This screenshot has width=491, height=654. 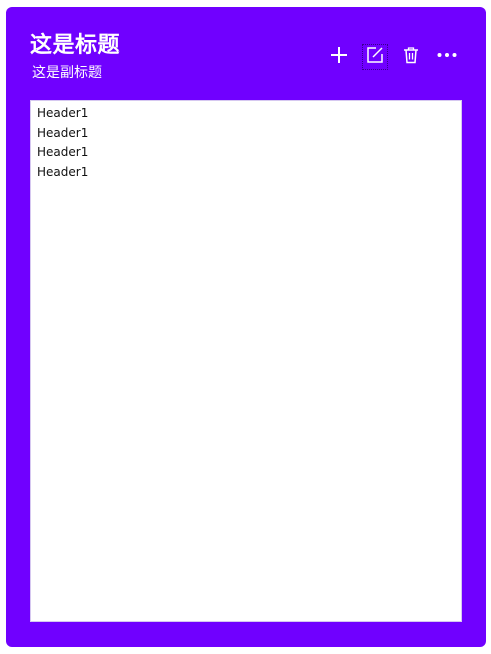 What do you see at coordinates (75, 45) in the screenshot?
I see `card-title: 这是标题` at bounding box center [75, 45].